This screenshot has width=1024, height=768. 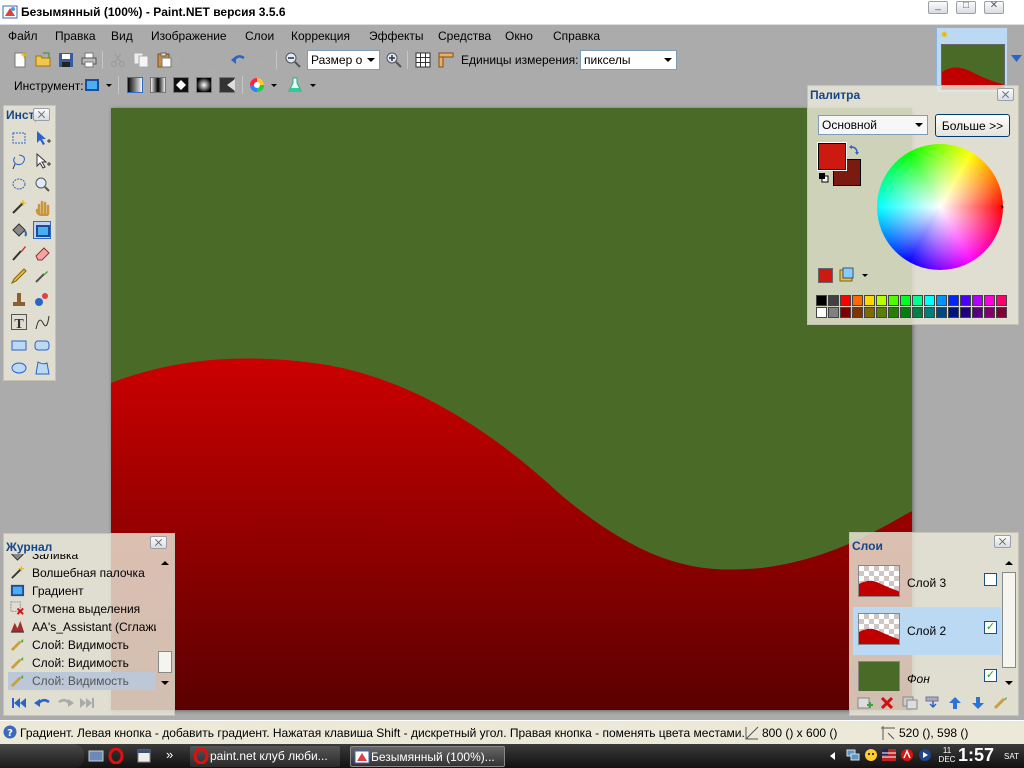 What do you see at coordinates (295, 85) in the screenshot?
I see `blend-mode-flask-icon` at bounding box center [295, 85].